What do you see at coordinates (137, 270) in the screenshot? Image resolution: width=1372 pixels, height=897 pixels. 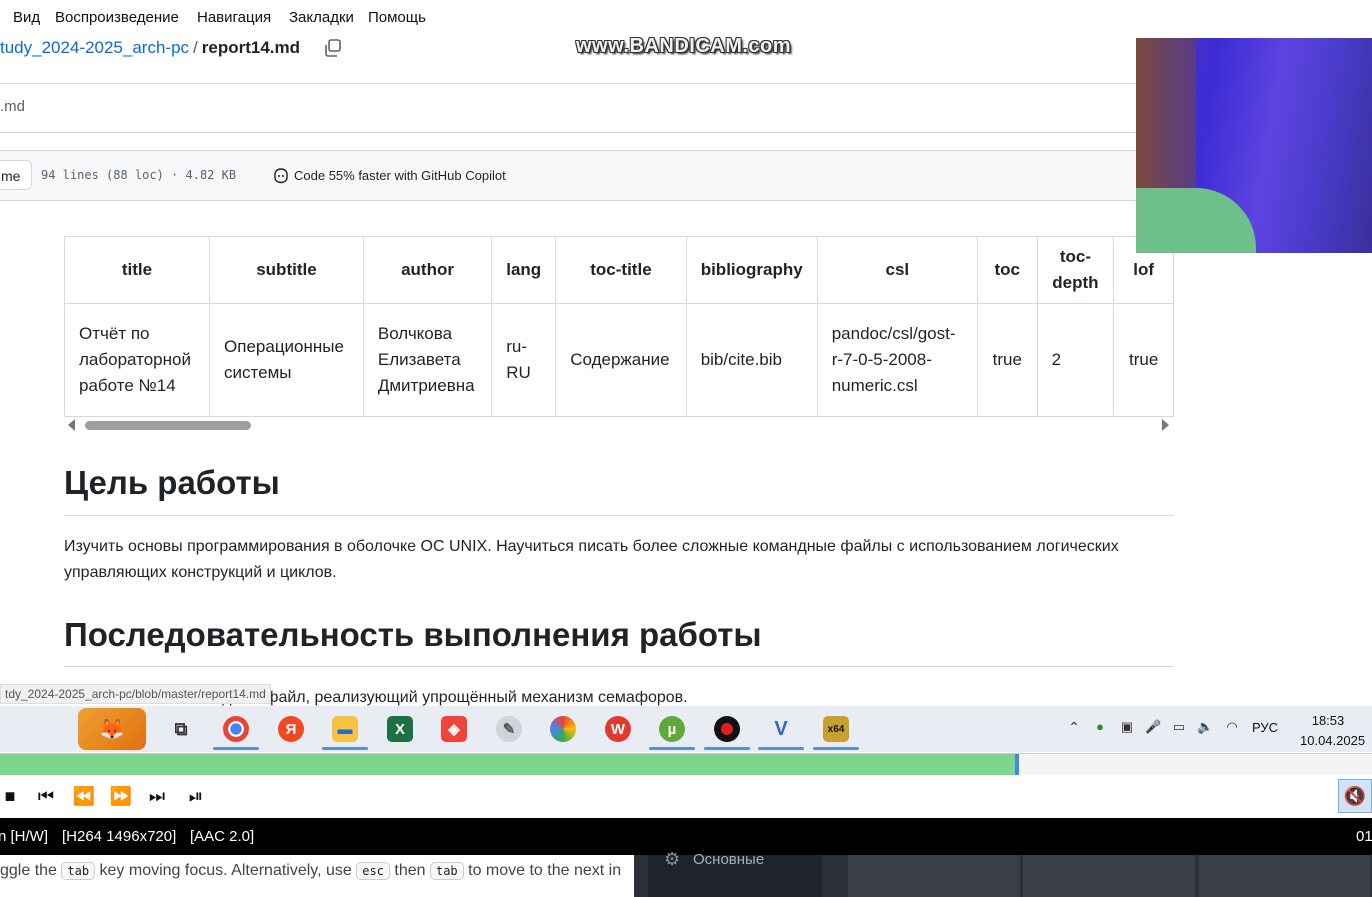 I see `th-title: title` at bounding box center [137, 270].